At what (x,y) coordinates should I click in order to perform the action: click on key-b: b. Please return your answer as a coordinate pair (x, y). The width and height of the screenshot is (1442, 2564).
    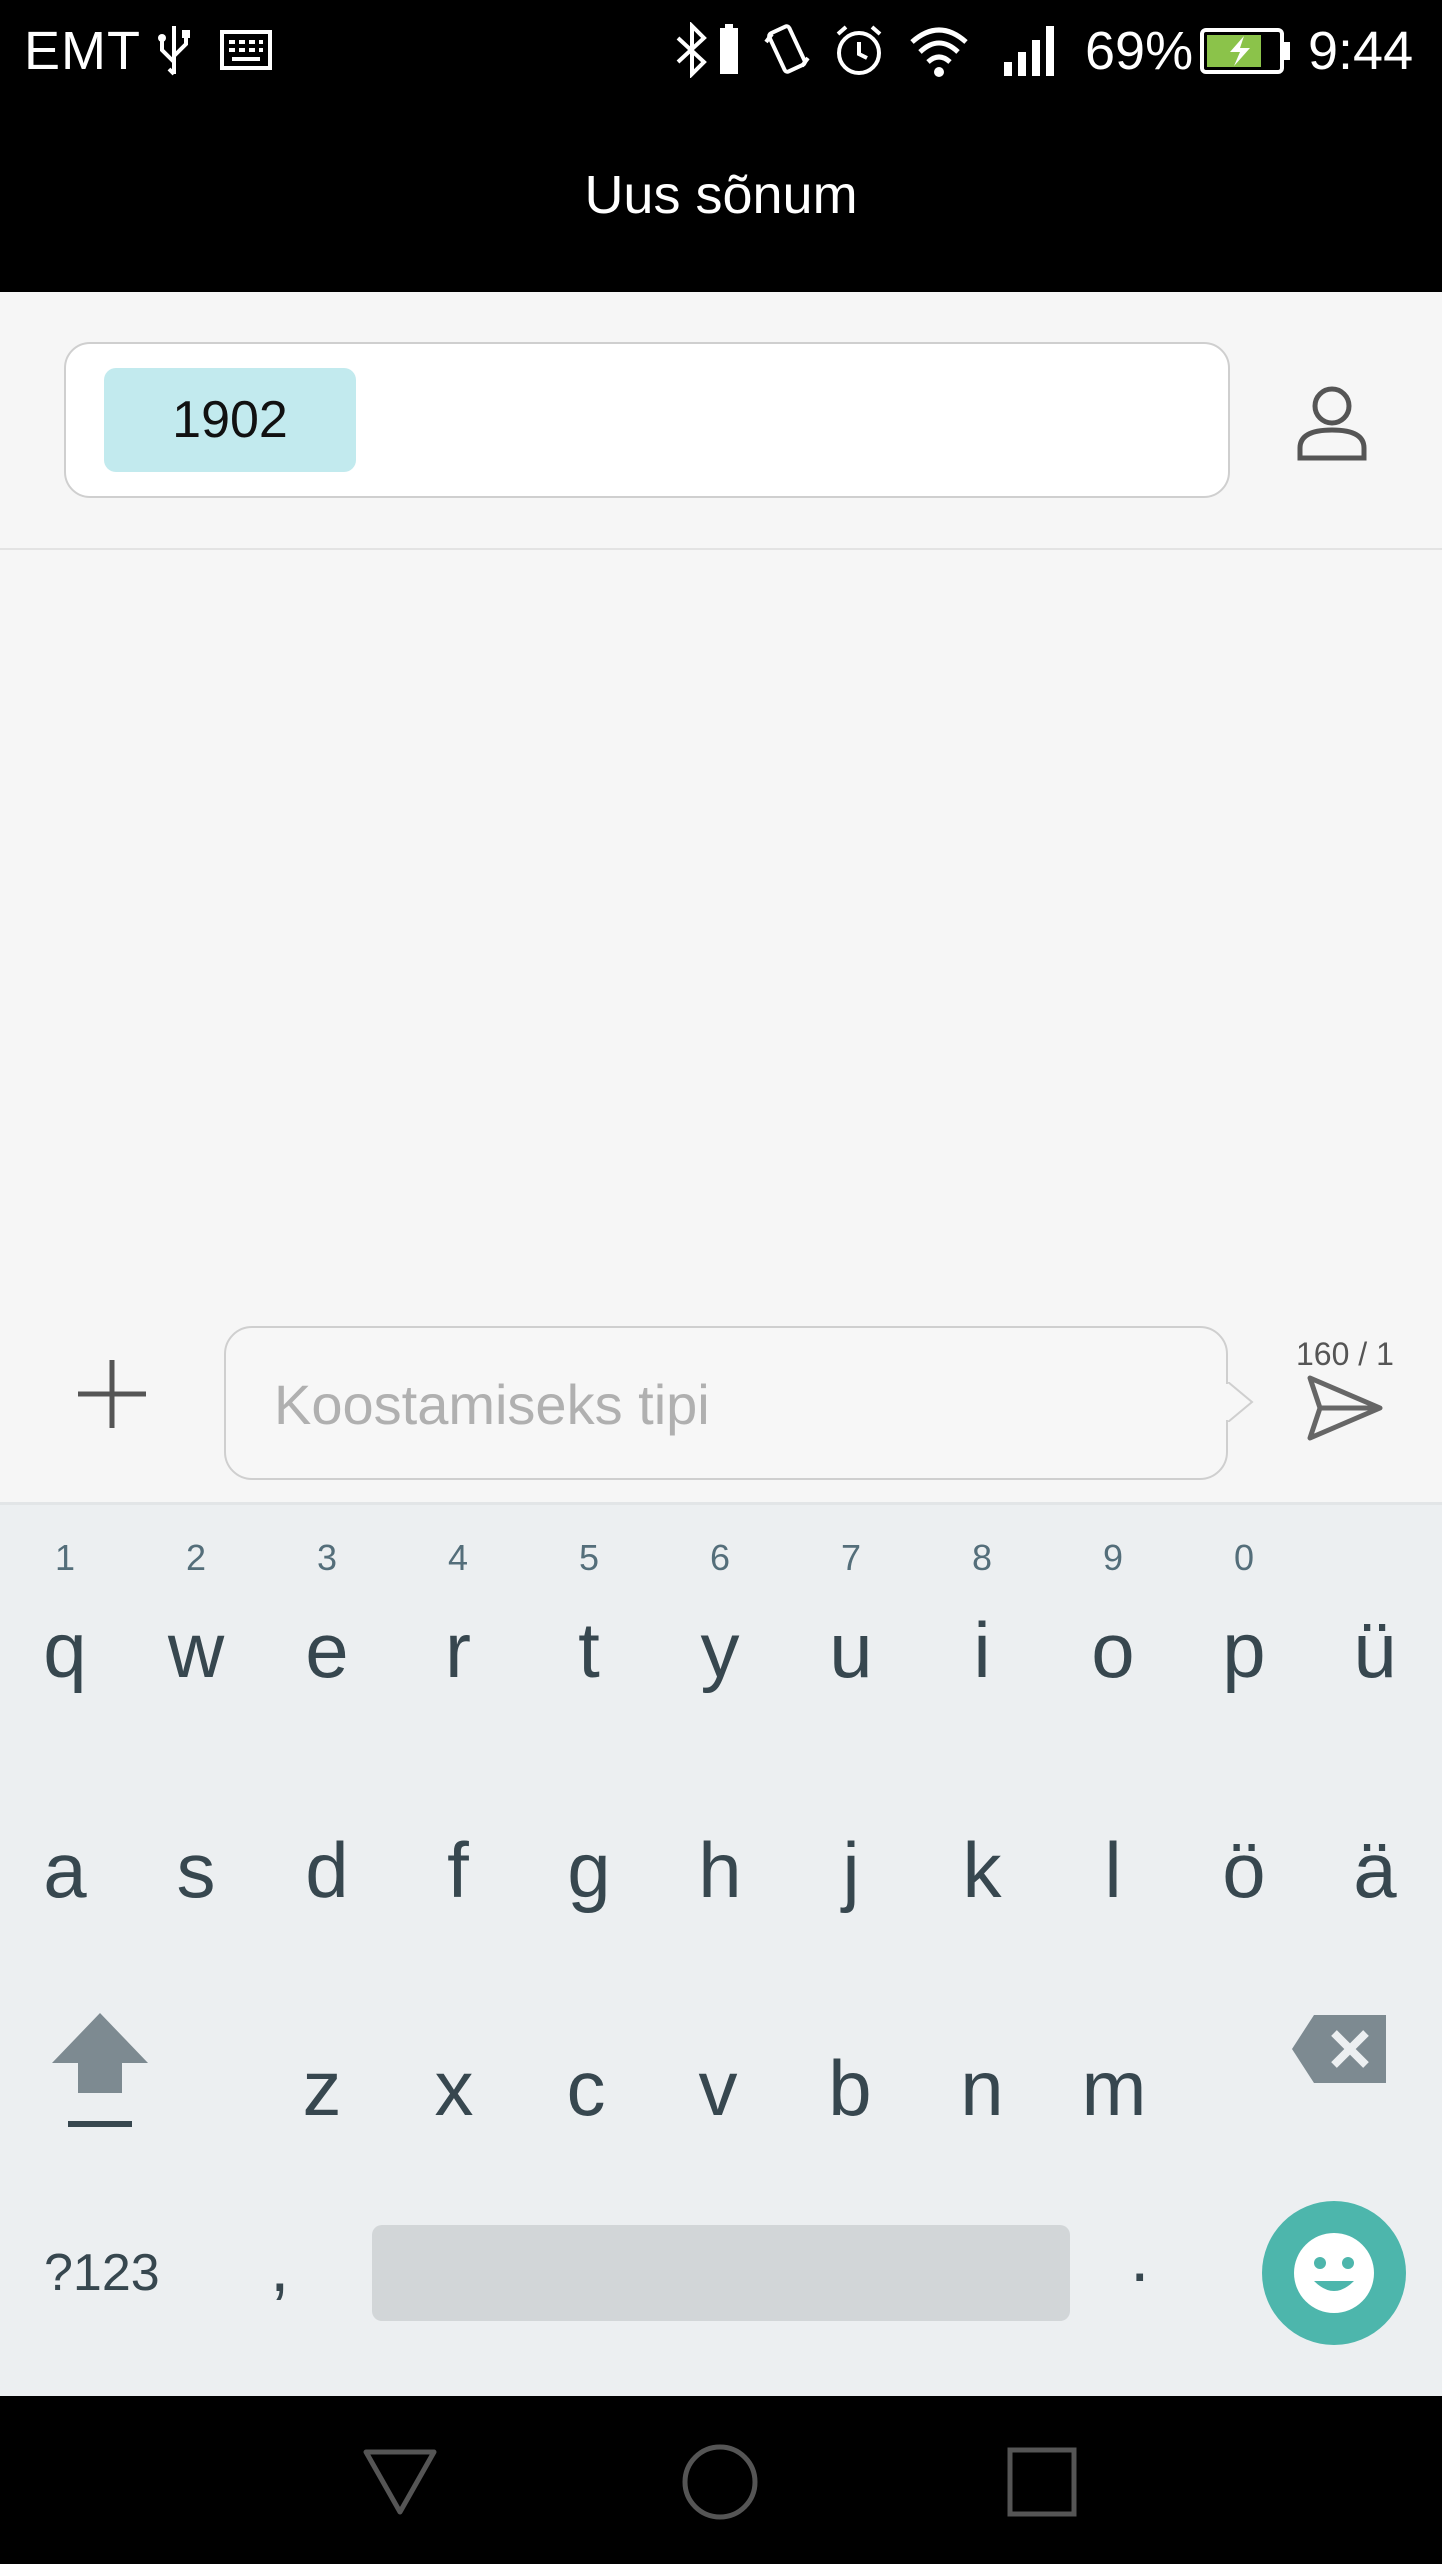
    Looking at the image, I should click on (850, 2088).